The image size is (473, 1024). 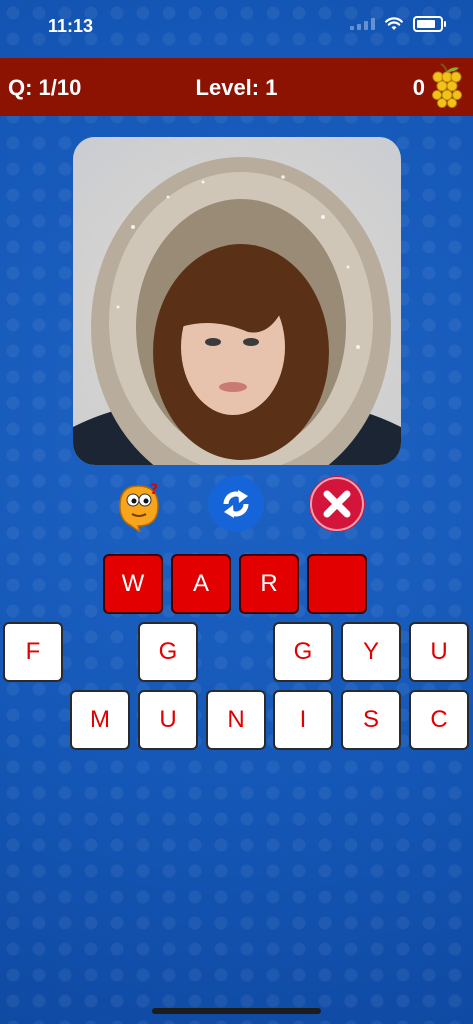 I want to click on status-bar: 11:13, so click(x=236, y=29).